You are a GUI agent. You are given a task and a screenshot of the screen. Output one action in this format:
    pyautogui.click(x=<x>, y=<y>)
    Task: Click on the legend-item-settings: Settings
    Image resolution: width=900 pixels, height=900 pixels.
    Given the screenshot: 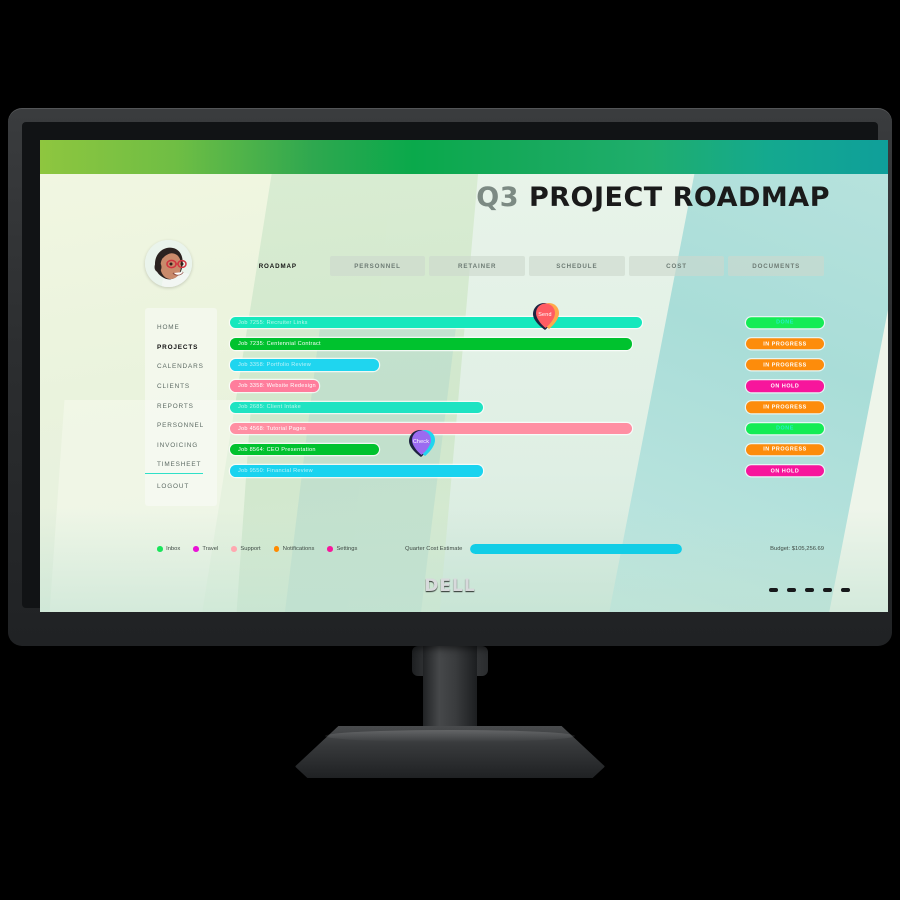 What is the action you would take?
    pyautogui.click(x=342, y=549)
    